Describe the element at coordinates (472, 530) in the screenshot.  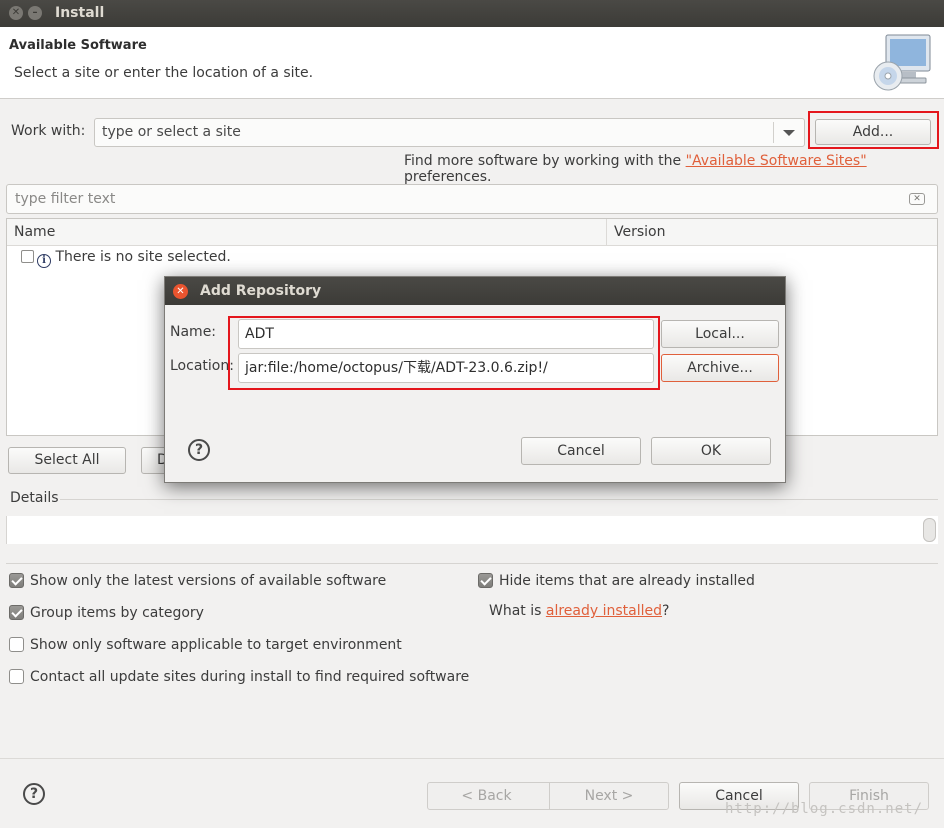
I see `details-area` at that location.